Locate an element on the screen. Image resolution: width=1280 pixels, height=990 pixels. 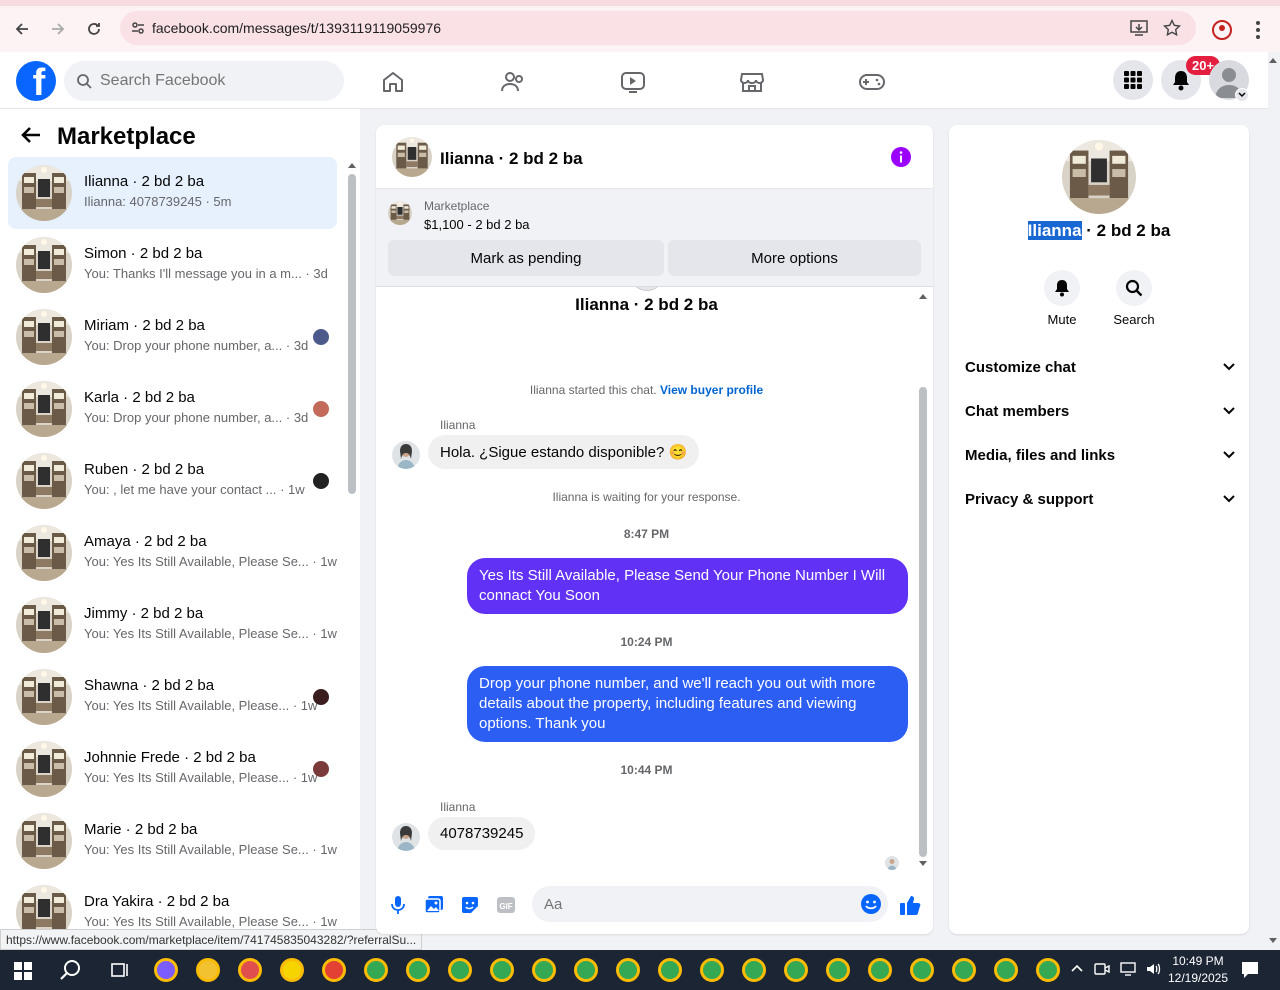
back-arrow-icon is located at coordinates (31, 135).